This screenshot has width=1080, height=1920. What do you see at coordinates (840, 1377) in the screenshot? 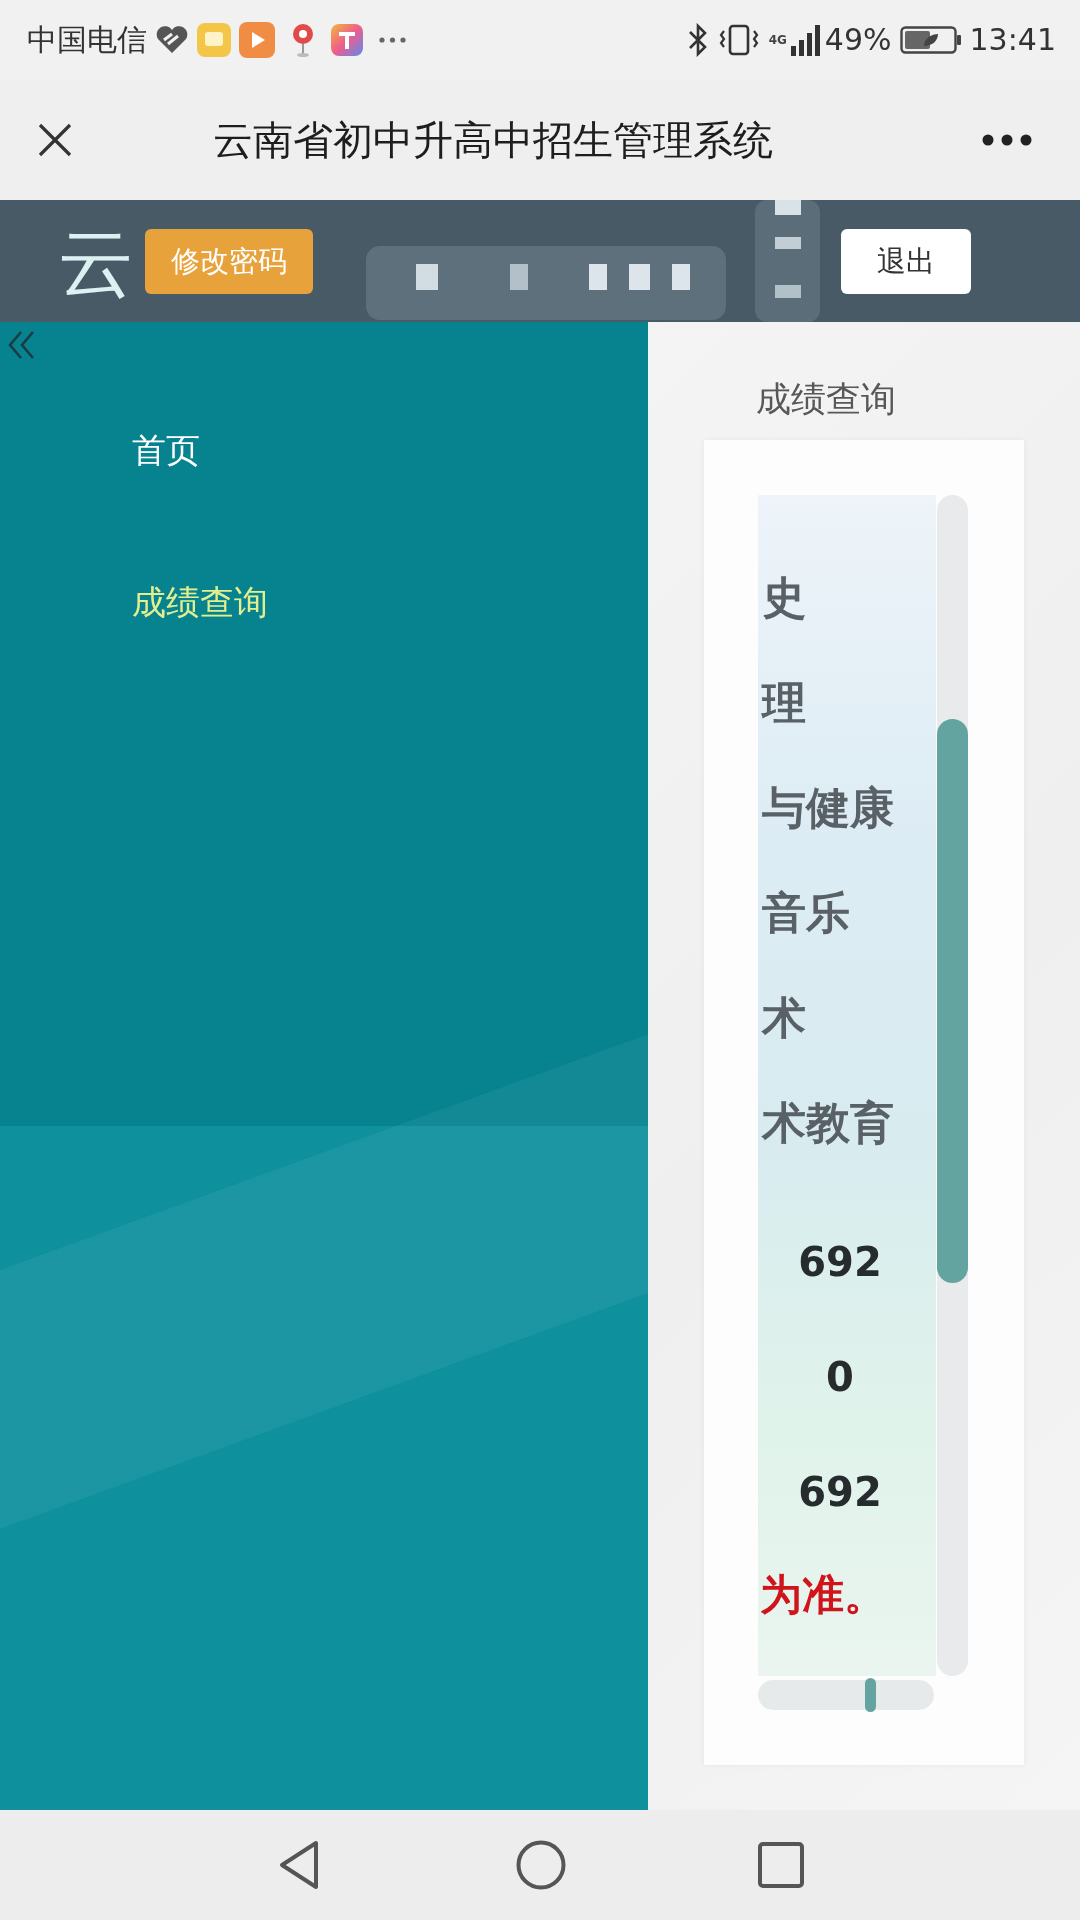
I see `score-value: 0` at bounding box center [840, 1377].